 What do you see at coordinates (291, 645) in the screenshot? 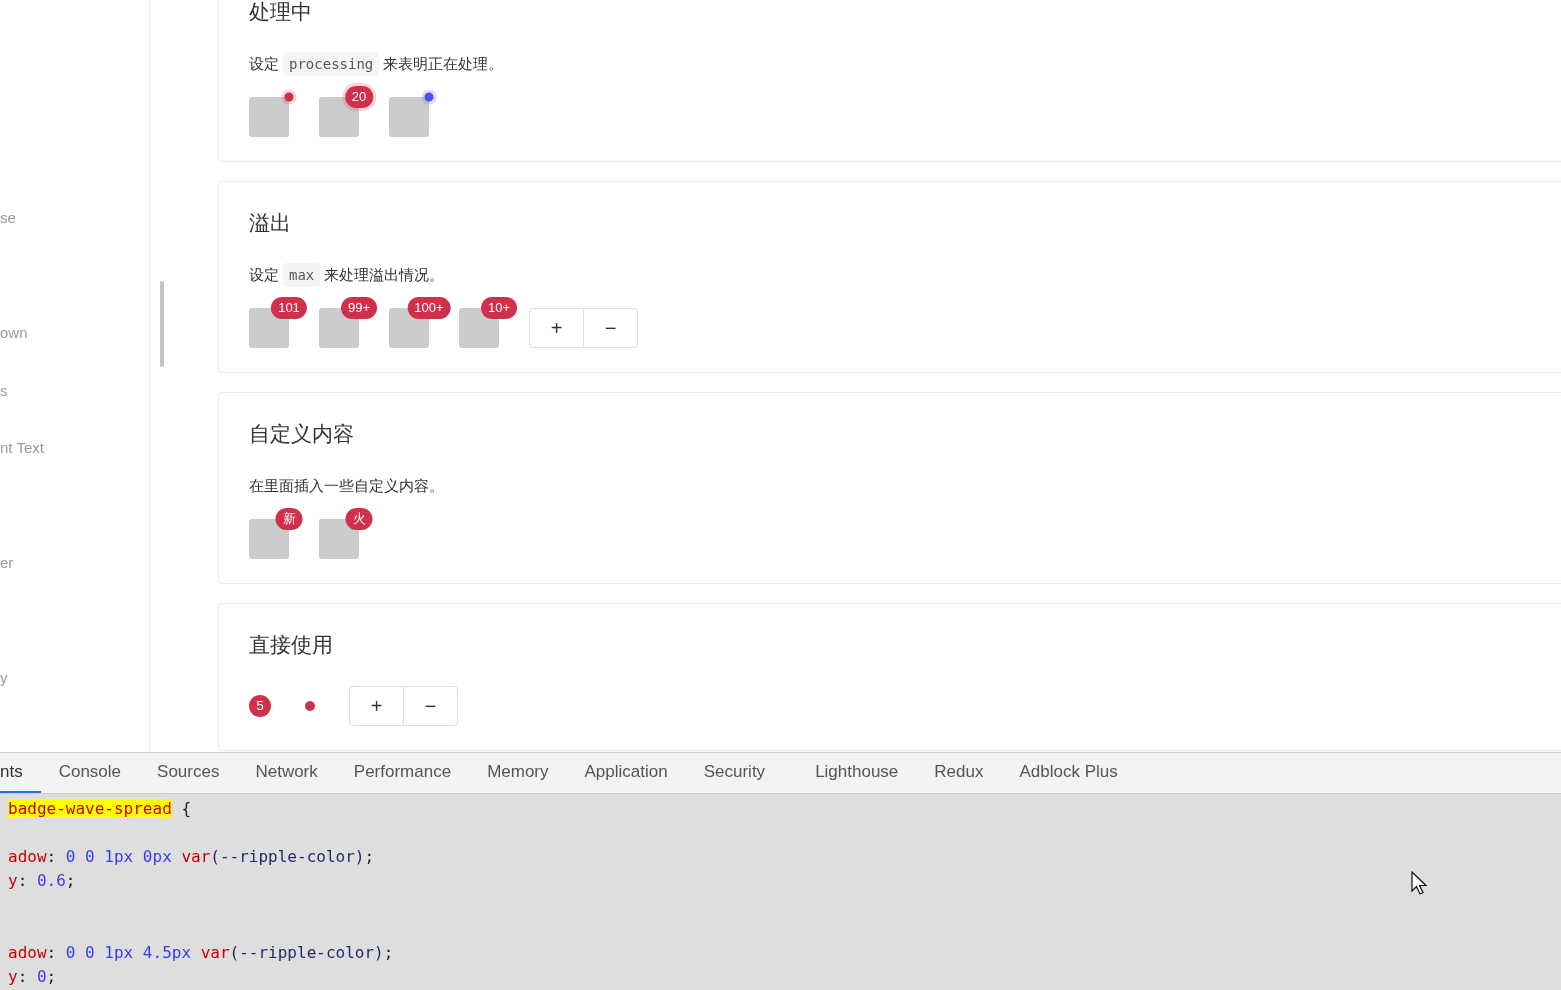
I see `section-title: 直接使用` at bounding box center [291, 645].